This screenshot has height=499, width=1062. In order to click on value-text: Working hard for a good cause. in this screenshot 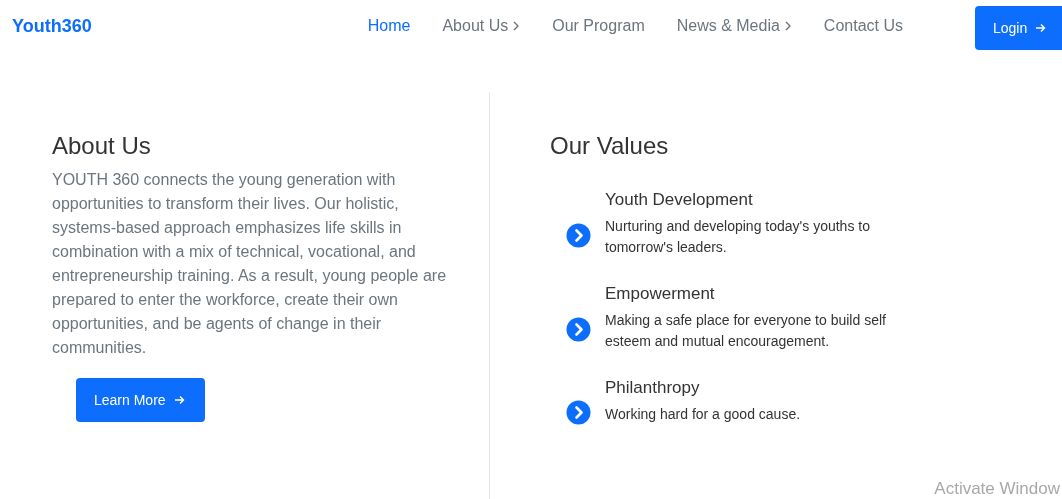, I will do `click(703, 414)`.